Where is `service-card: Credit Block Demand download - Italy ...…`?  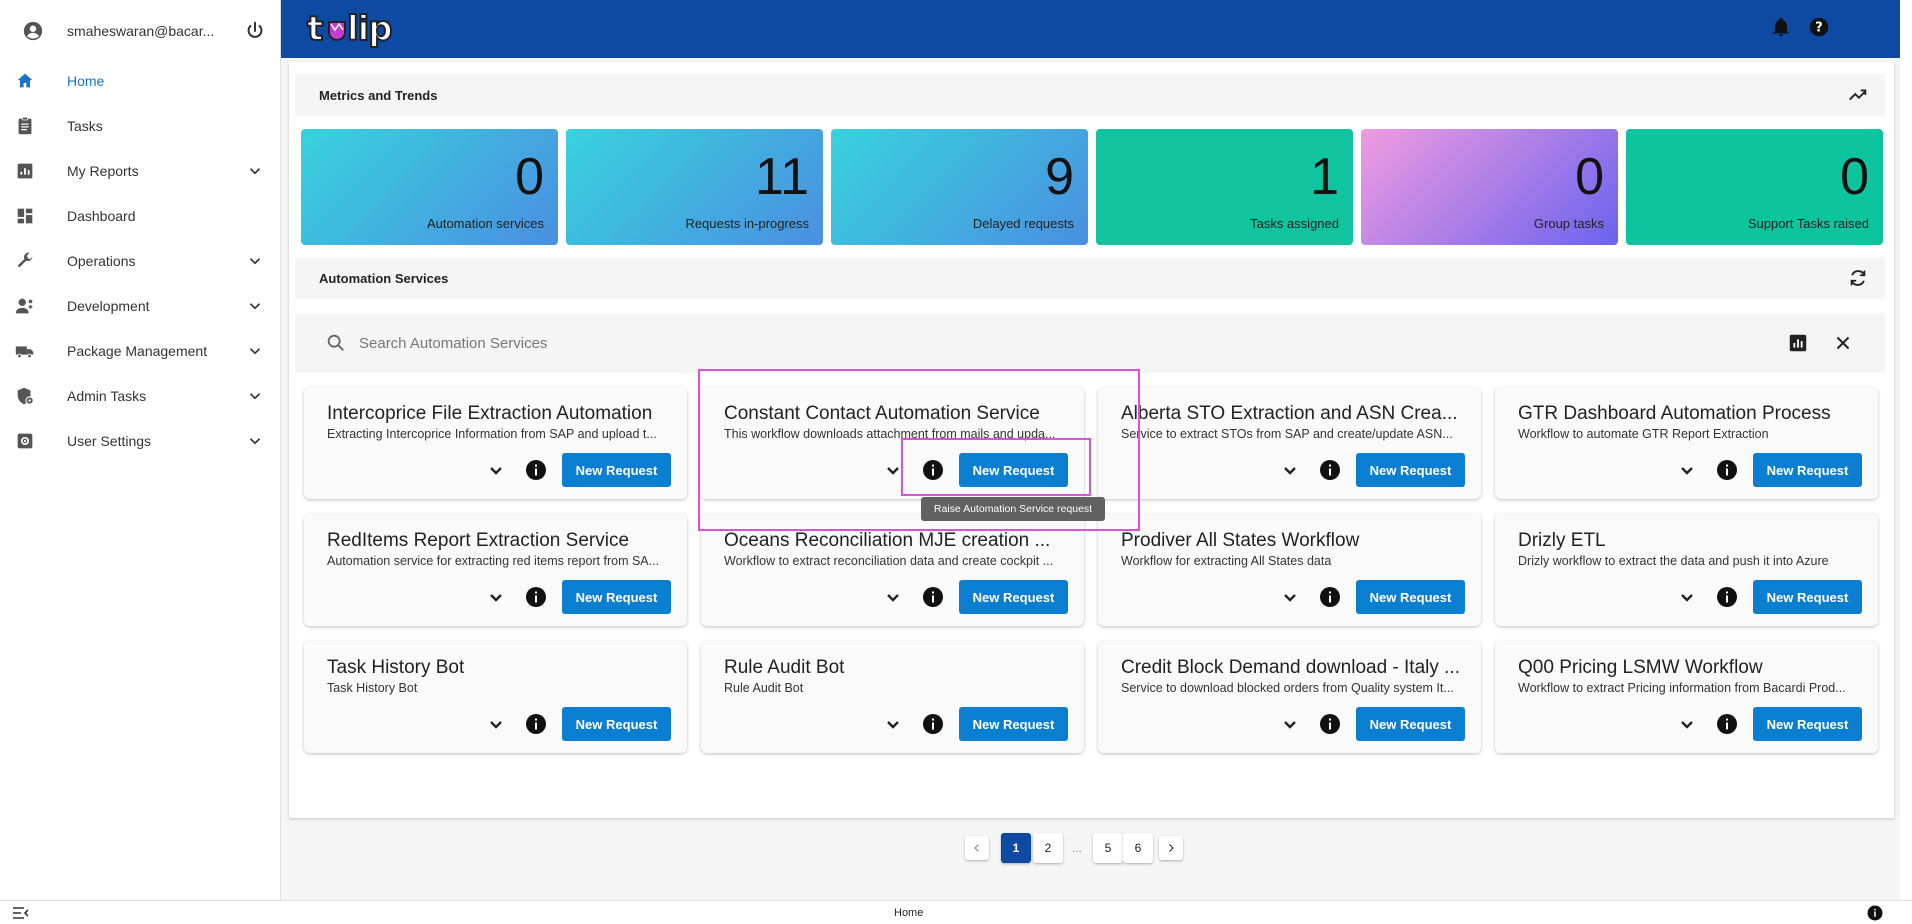
service-card: Credit Block Demand download - Italy ...… is located at coordinates (1289, 697).